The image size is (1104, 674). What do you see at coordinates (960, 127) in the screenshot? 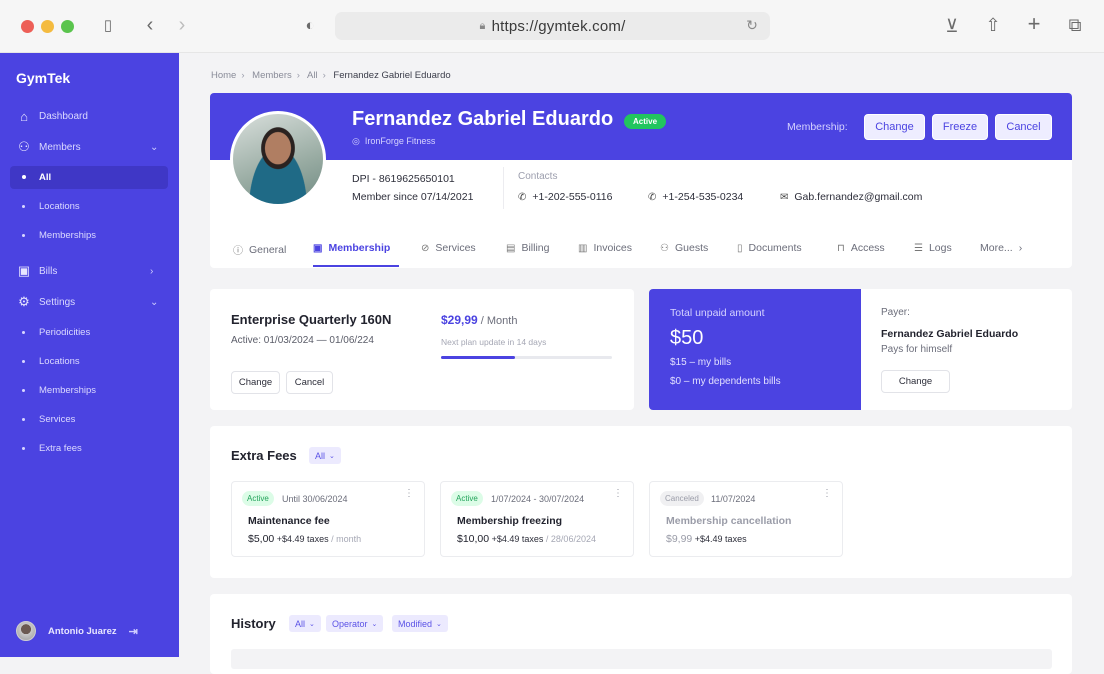
I see `freeze-membership-button: Freeze` at bounding box center [960, 127].